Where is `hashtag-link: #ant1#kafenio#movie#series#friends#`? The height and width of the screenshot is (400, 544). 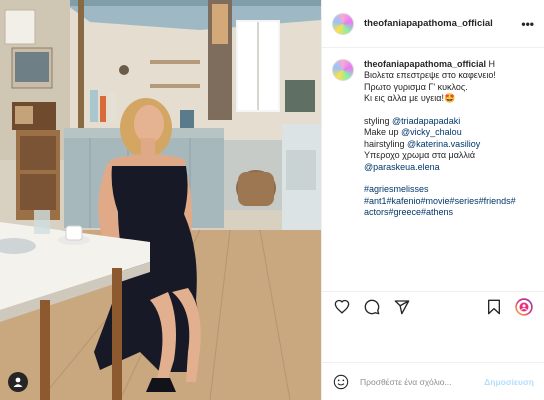 hashtag-link: #ant1#kafenio#movie#series#friends# is located at coordinates (451, 201).